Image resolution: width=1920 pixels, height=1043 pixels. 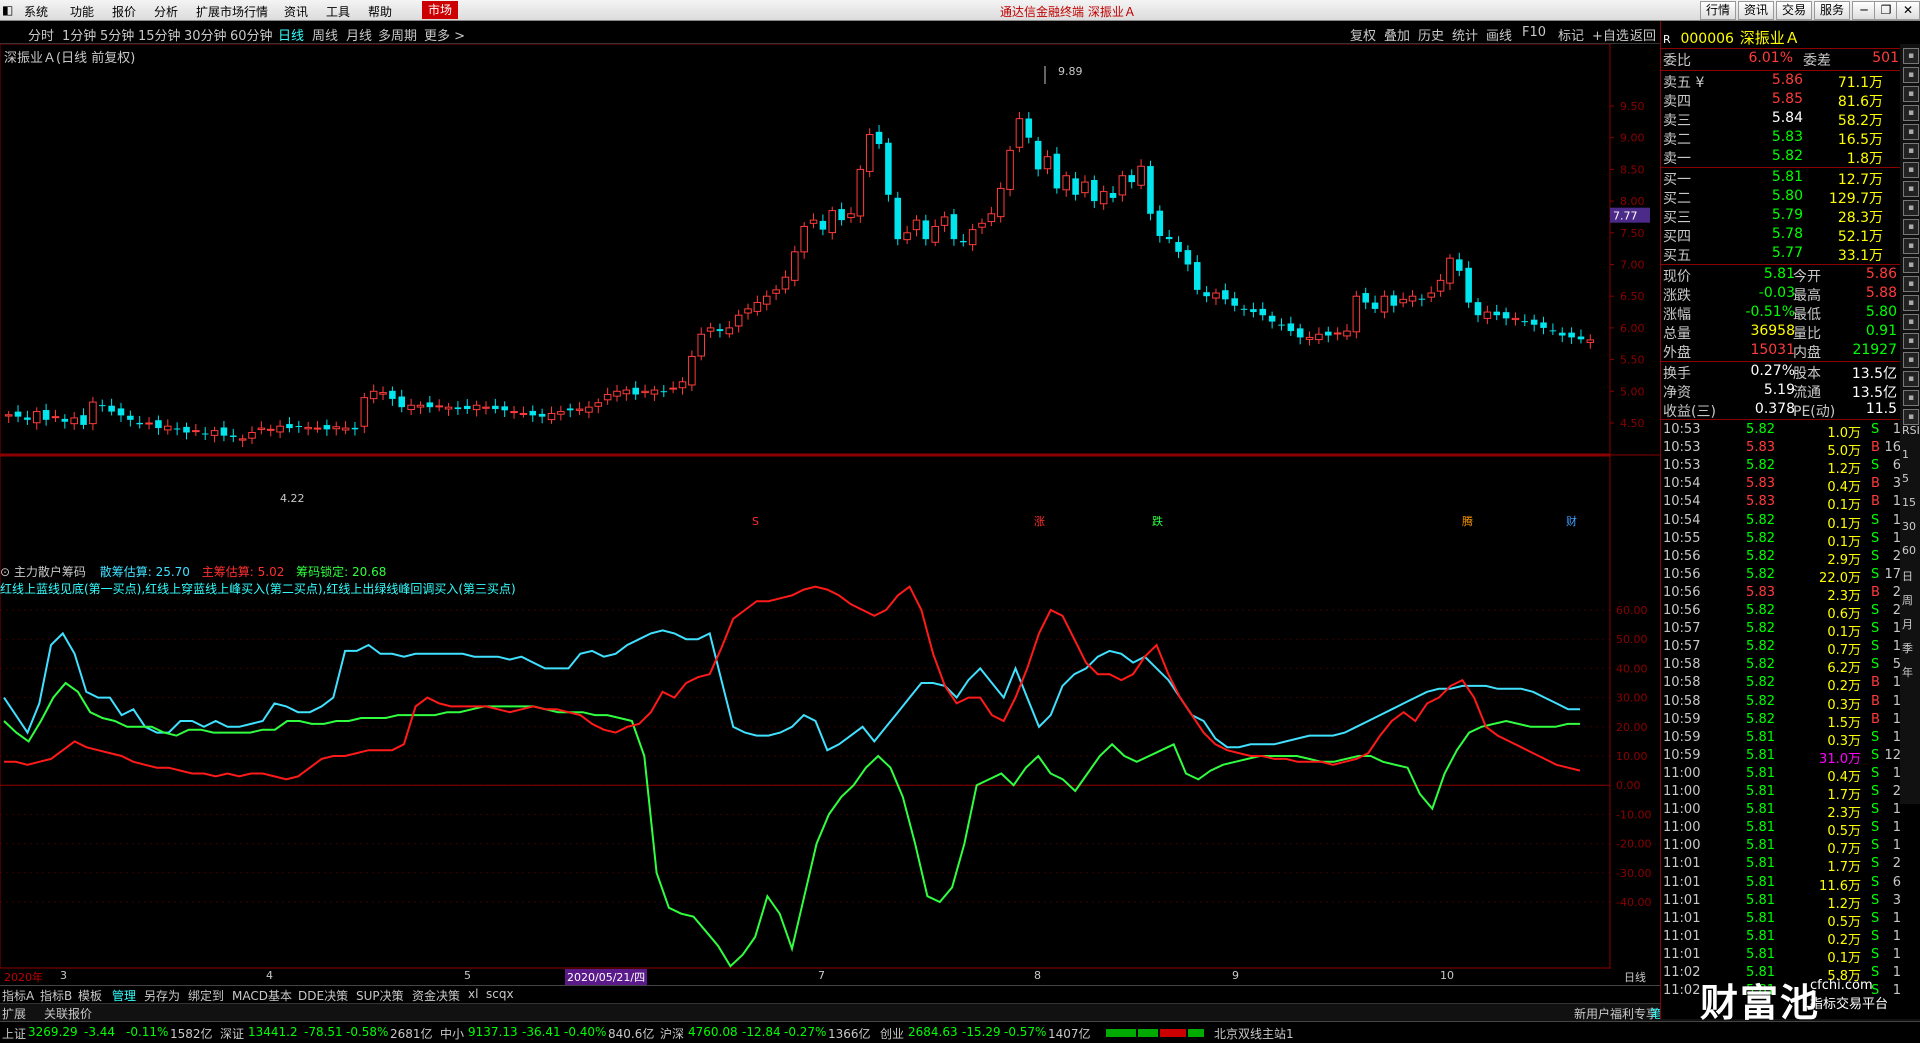 I want to click on tick-row: 10:56 5.83 2.3万 B 2, so click(x=1782, y=594).